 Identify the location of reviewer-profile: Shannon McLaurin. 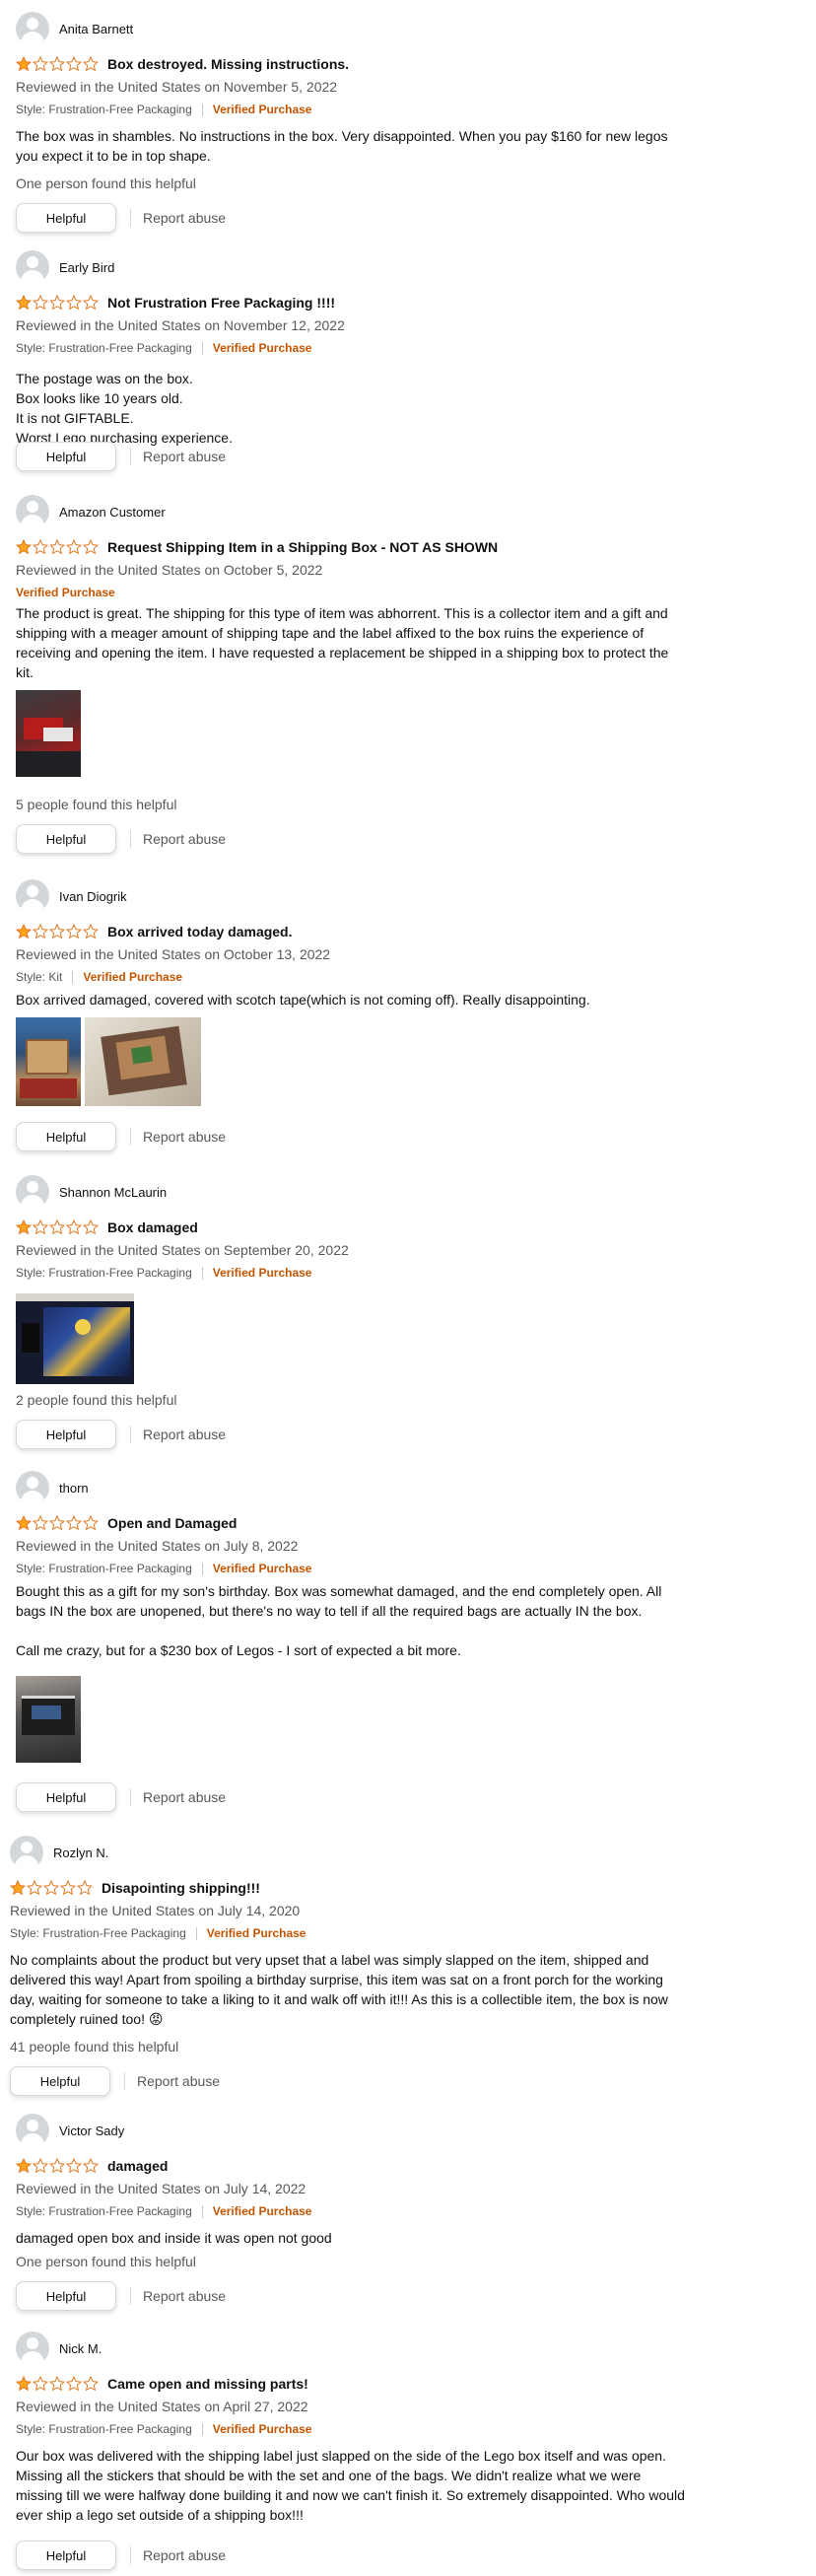
(91, 1192).